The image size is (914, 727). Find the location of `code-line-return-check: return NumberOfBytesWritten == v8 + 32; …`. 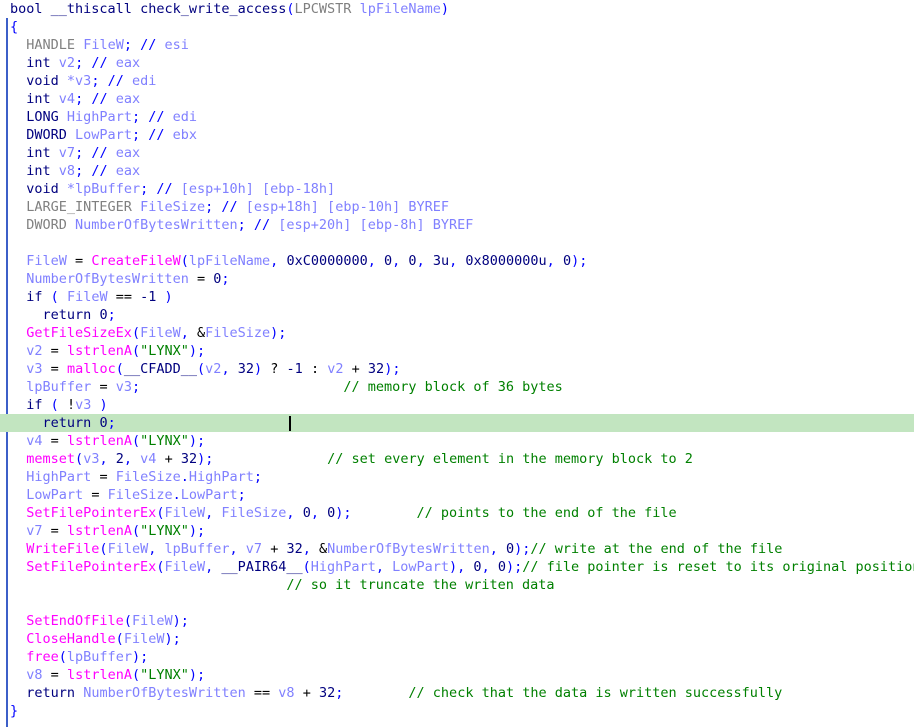

code-line-return-check: return NumberOfBytesWritten == v8 + 32; … is located at coordinates (457, 693).